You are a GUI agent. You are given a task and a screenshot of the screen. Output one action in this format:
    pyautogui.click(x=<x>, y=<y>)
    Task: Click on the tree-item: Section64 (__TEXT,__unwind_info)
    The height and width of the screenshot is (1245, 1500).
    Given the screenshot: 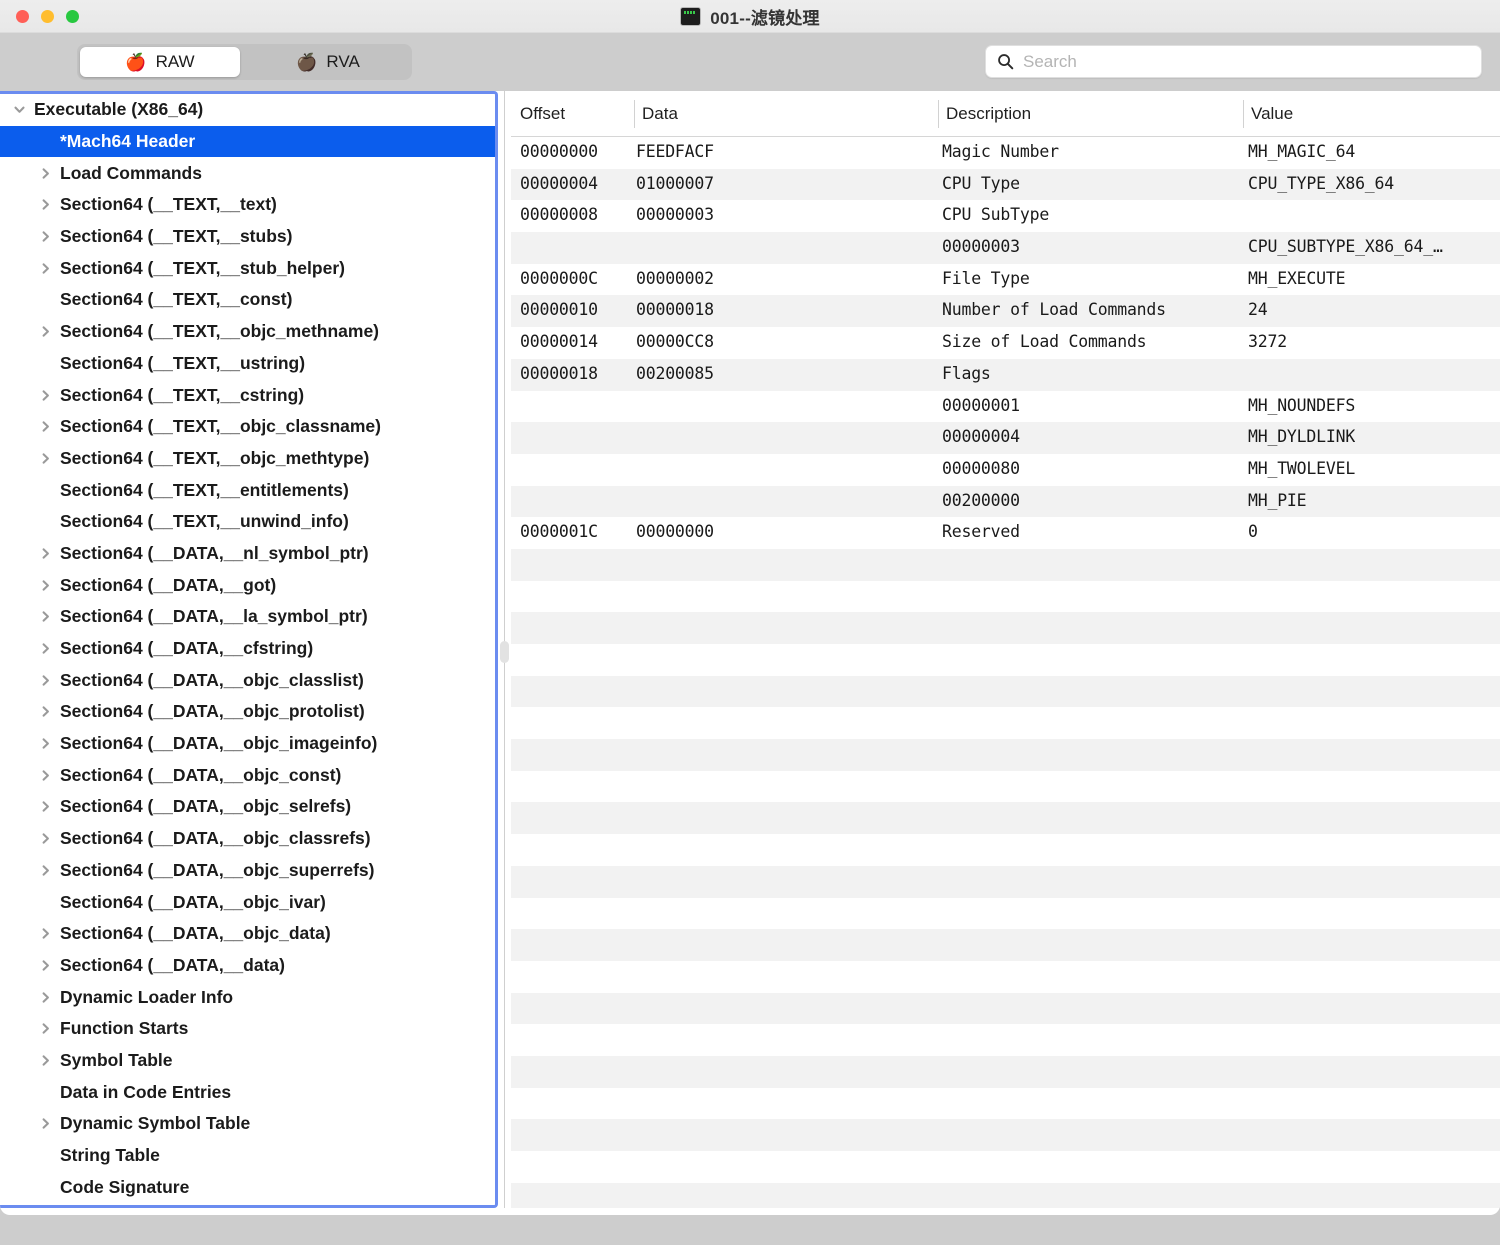 What is the action you would take?
    pyautogui.click(x=247, y=522)
    